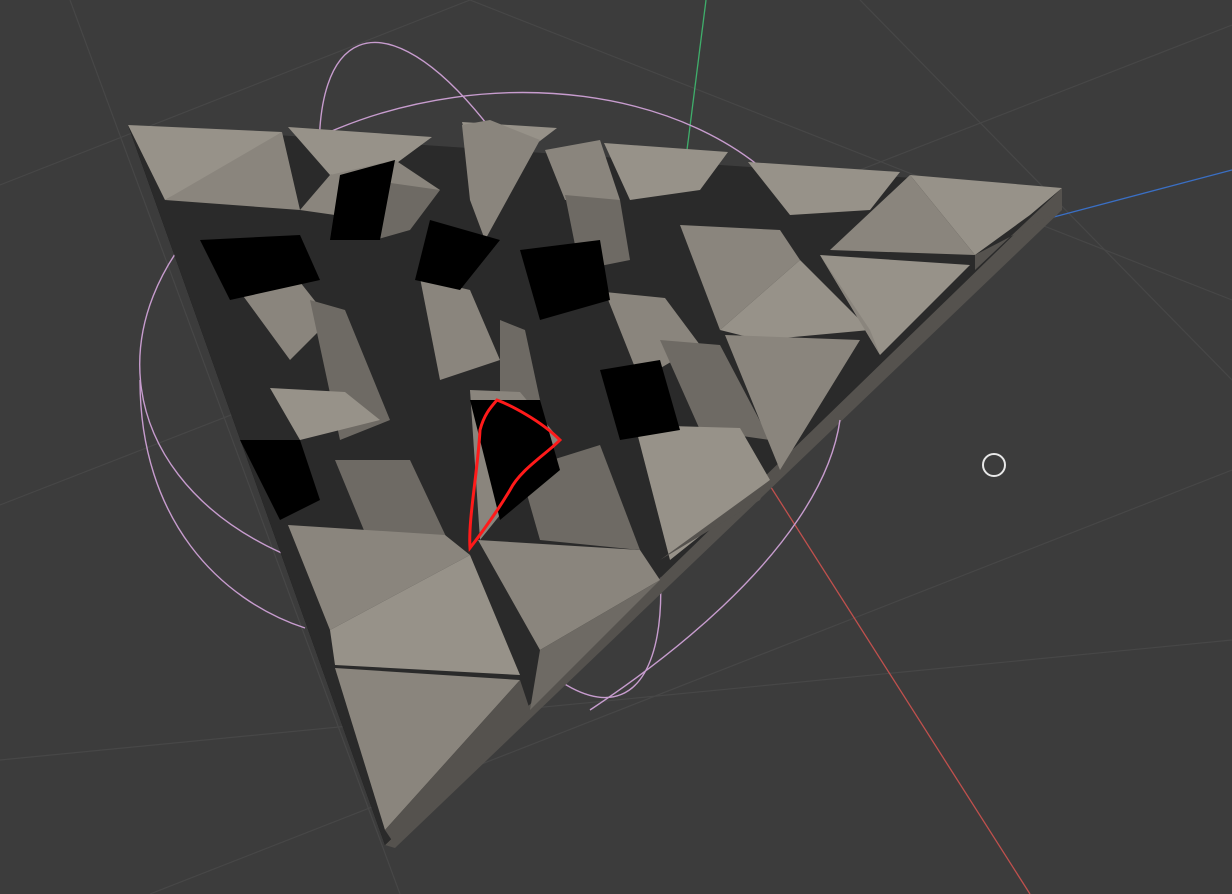 This screenshot has height=894, width=1232. What do you see at coordinates (474, 685) in the screenshot?
I see `tile-row-front` at bounding box center [474, 685].